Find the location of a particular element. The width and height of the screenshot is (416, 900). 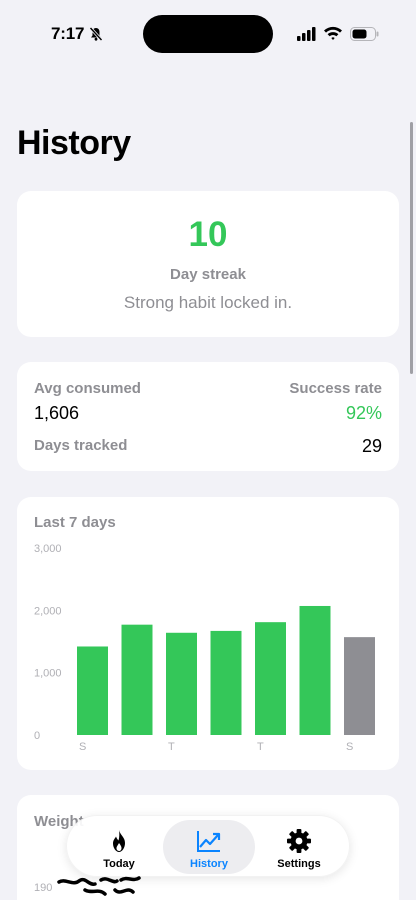

streak-message: Strong habit locked in. is located at coordinates (208, 302).